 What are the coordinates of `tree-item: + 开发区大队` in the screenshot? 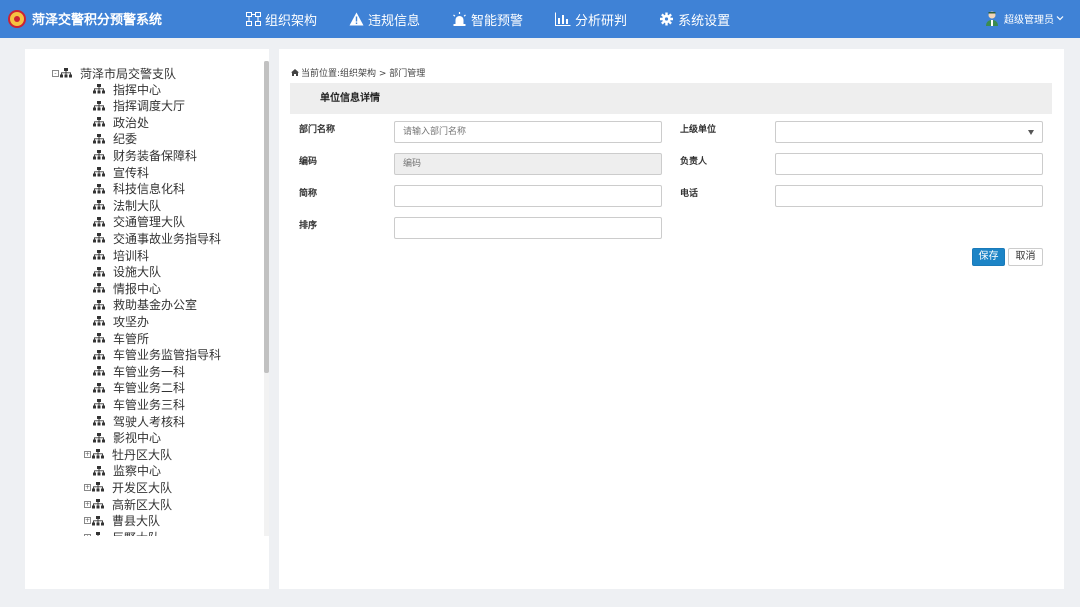 It's located at (128, 487).